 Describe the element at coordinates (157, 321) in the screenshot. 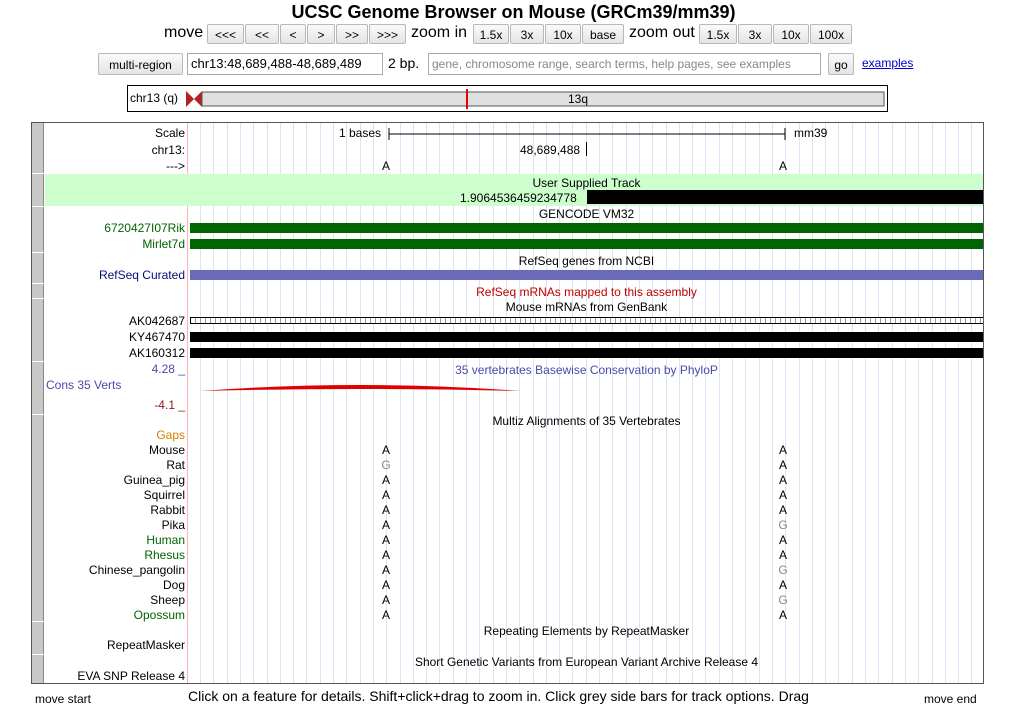

I see `mrna-label: AK042687` at that location.